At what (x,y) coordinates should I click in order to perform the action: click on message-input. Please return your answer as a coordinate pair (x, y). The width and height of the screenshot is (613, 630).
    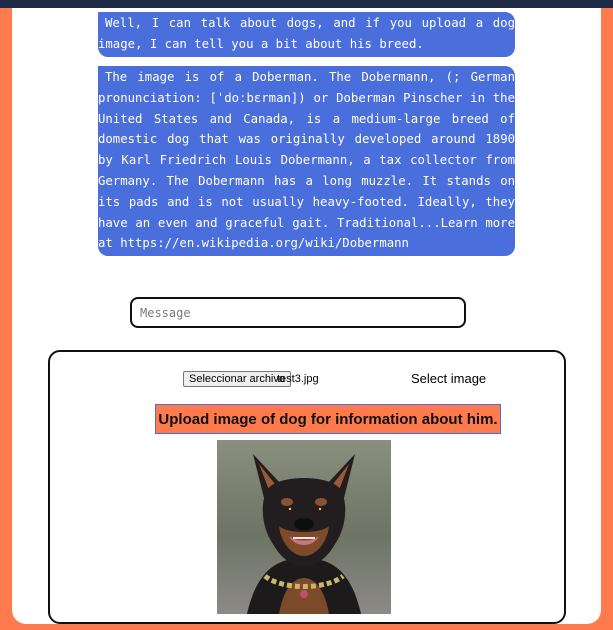
    Looking at the image, I should click on (298, 312).